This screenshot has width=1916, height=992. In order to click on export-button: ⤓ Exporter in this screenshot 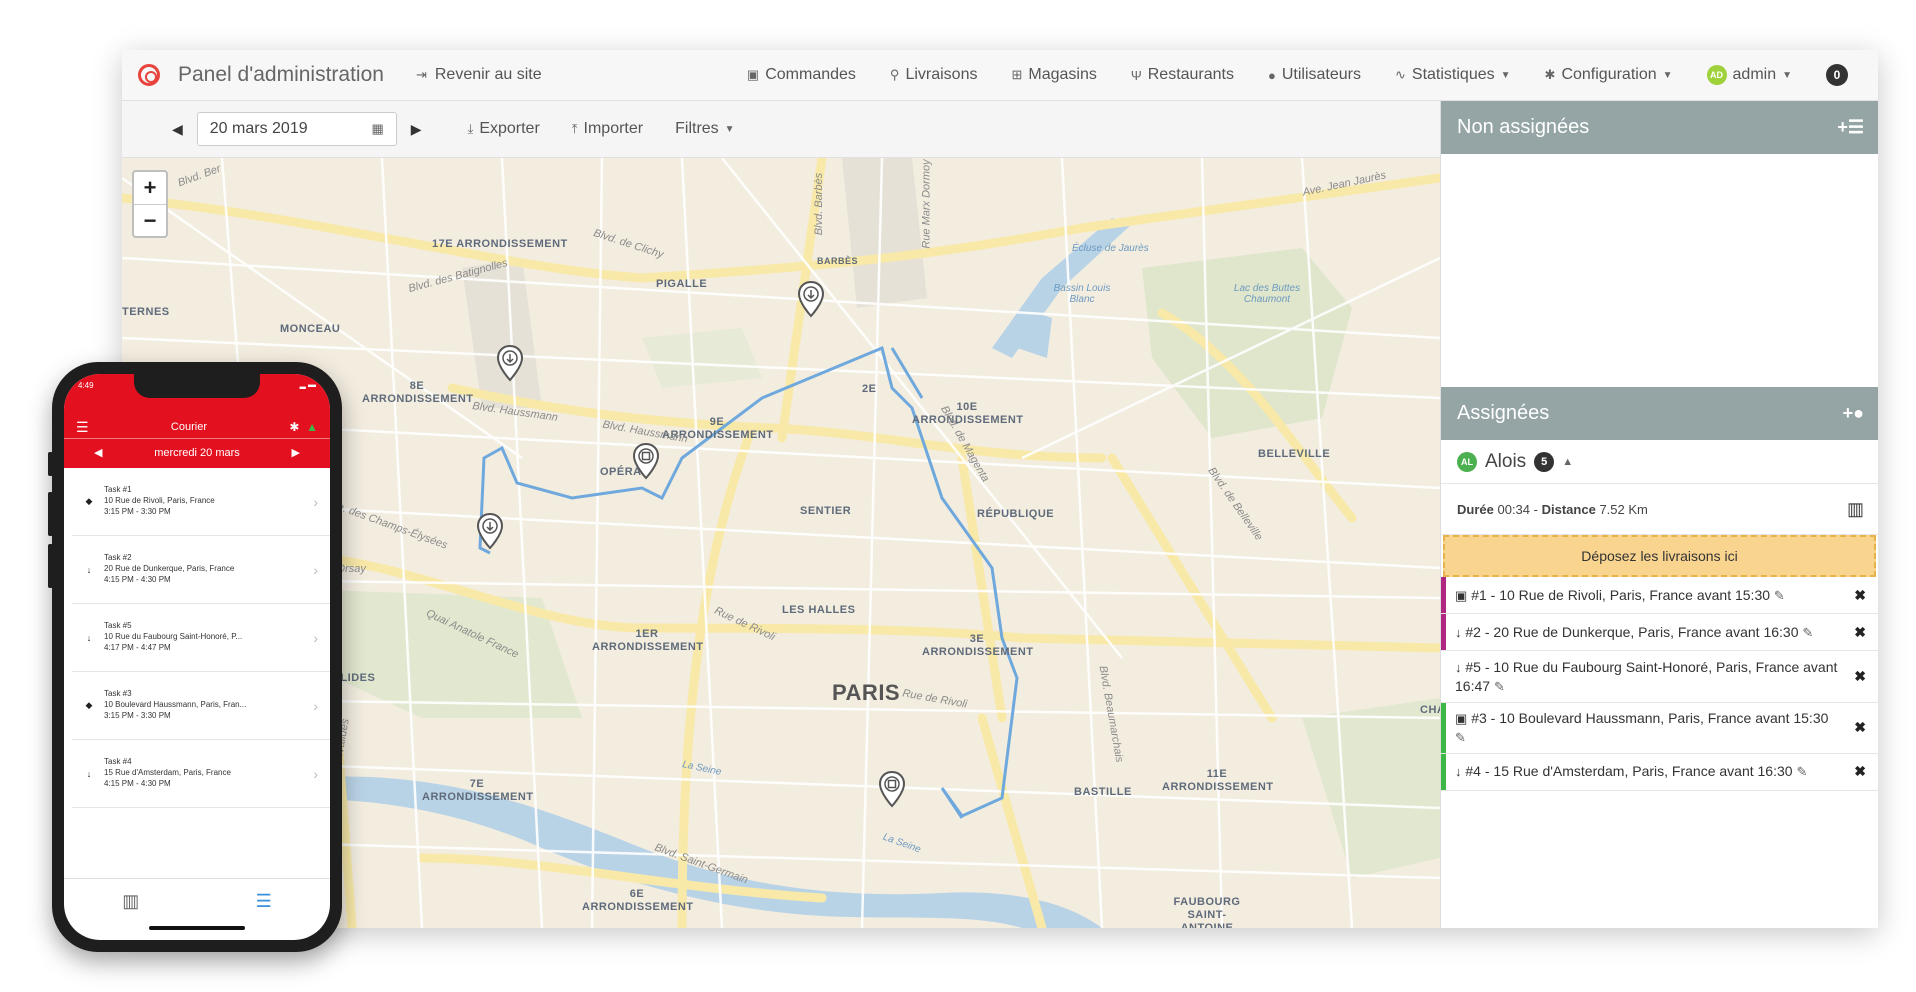, I will do `click(504, 129)`.